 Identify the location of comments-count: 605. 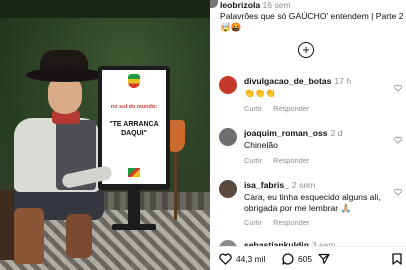
(305, 259).